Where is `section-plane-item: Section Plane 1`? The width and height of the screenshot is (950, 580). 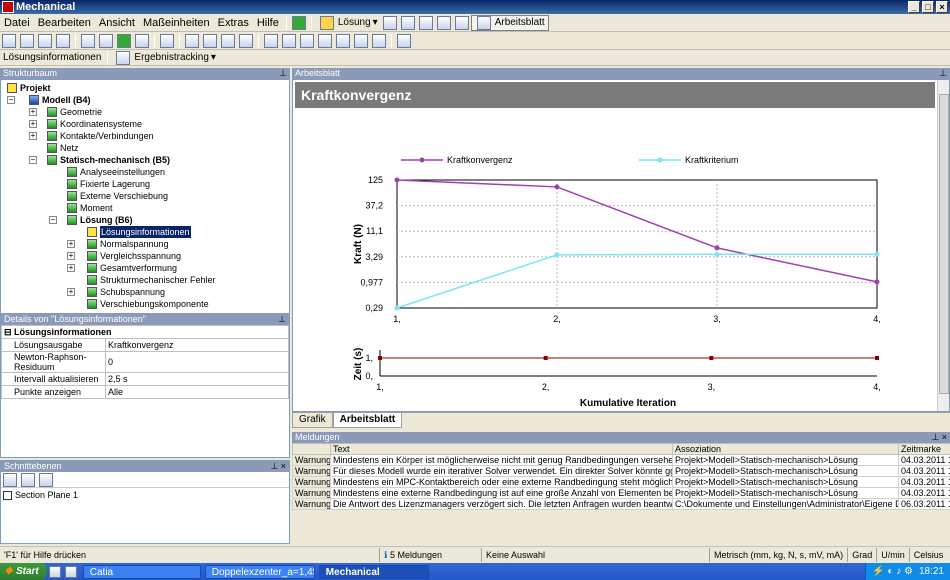 section-plane-item: Section Plane 1 is located at coordinates (145, 495).